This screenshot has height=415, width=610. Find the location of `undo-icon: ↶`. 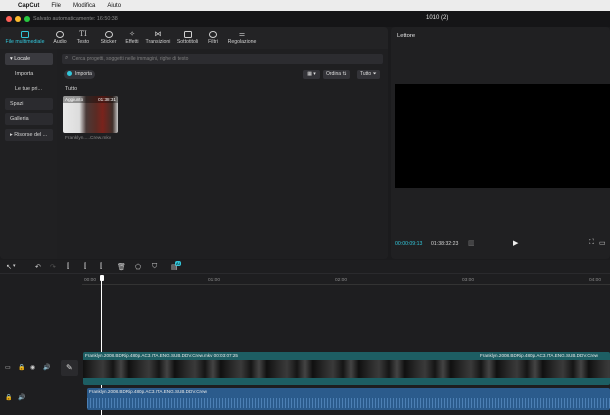

undo-icon: ↶ is located at coordinates (38, 267).